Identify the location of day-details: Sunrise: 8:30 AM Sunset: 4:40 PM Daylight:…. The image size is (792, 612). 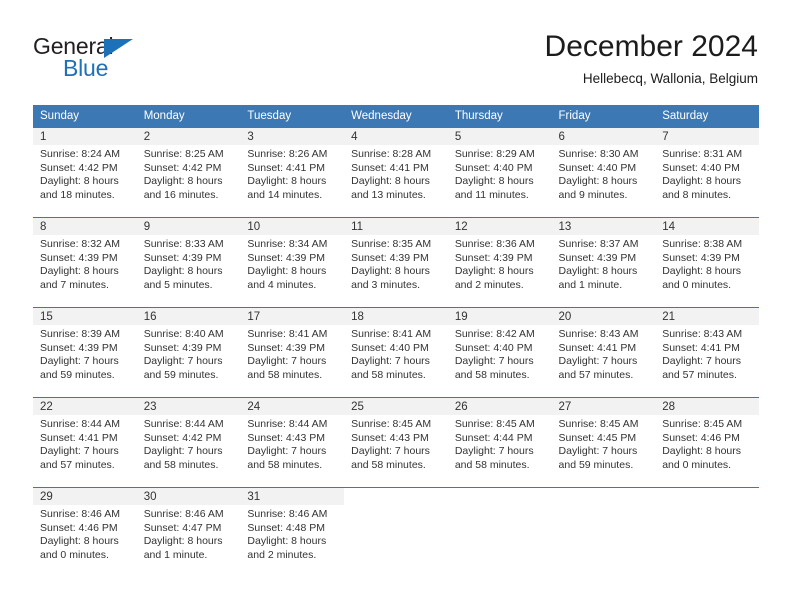
(604, 173).